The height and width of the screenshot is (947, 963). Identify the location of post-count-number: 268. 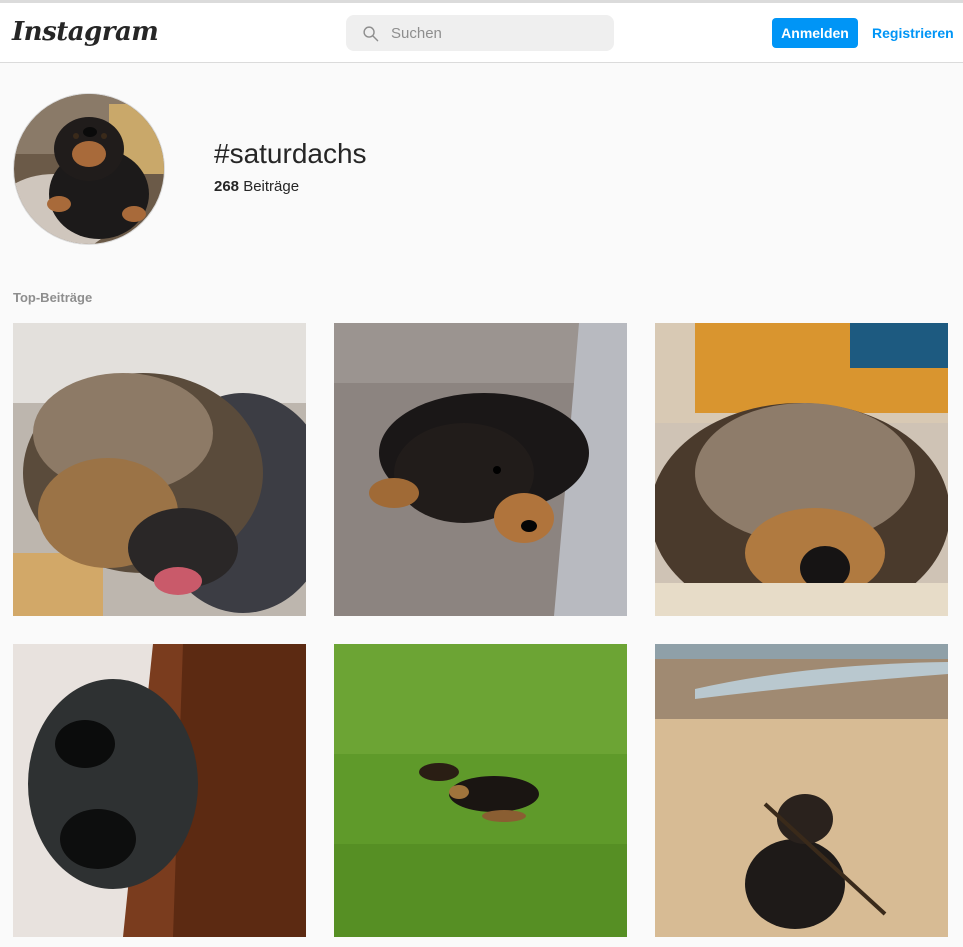
(227, 186).